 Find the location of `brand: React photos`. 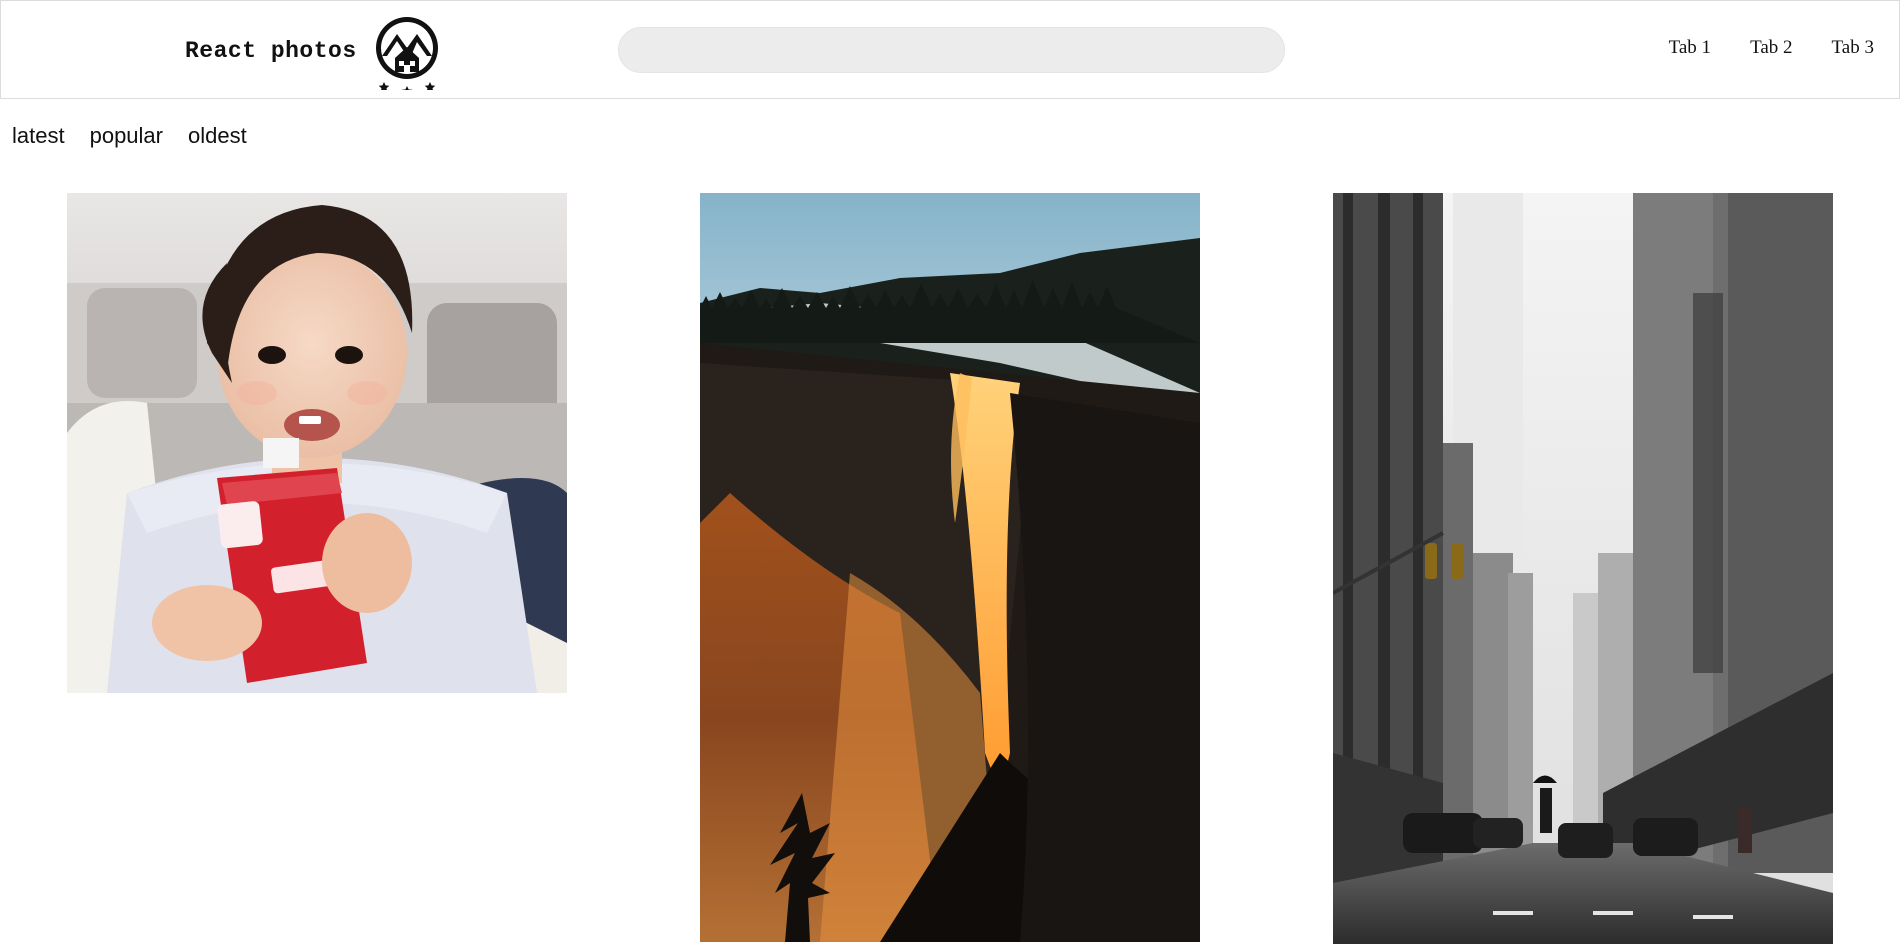

brand: React photos is located at coordinates (313, 51).